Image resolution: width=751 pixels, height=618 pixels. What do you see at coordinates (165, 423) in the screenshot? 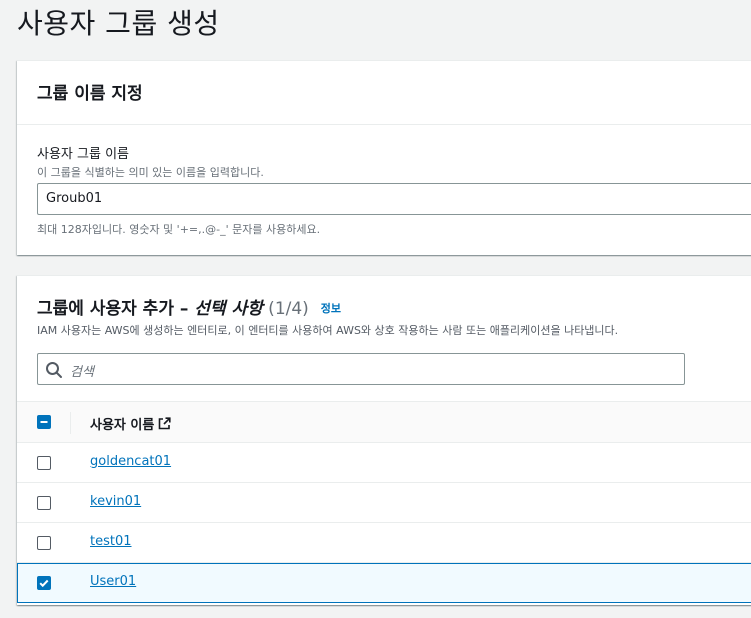
I see `external-link-icon` at bounding box center [165, 423].